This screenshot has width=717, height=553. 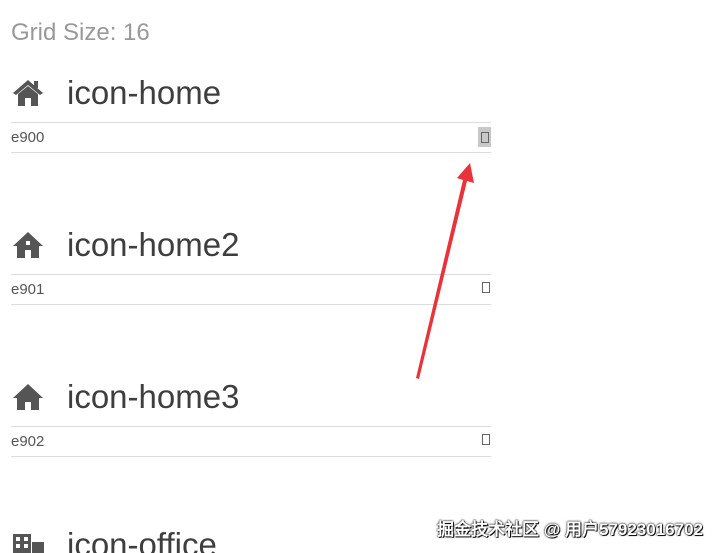 What do you see at coordinates (28, 245) in the screenshot?
I see `home2-icon` at bounding box center [28, 245].